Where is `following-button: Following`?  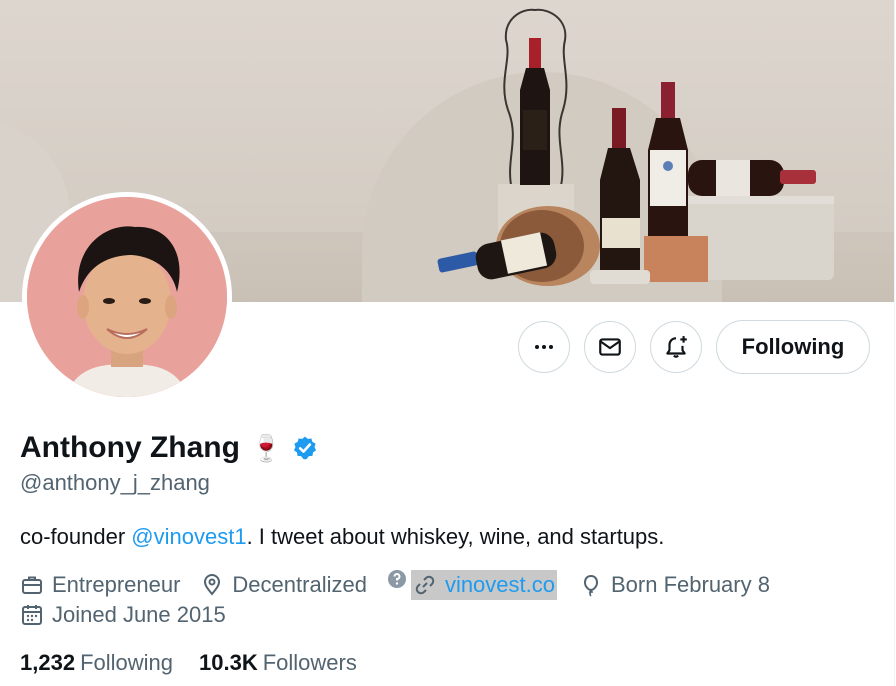
following-button: Following is located at coordinates (793, 347).